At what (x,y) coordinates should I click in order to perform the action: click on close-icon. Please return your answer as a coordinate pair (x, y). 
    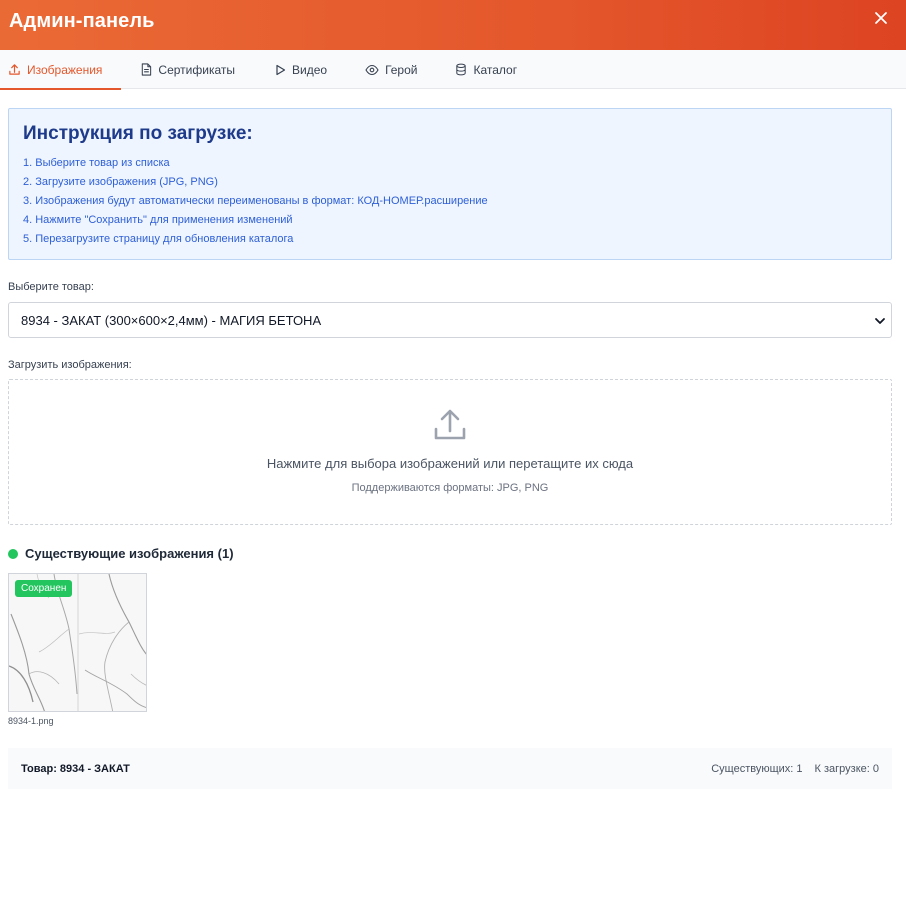
    Looking at the image, I should click on (881, 18).